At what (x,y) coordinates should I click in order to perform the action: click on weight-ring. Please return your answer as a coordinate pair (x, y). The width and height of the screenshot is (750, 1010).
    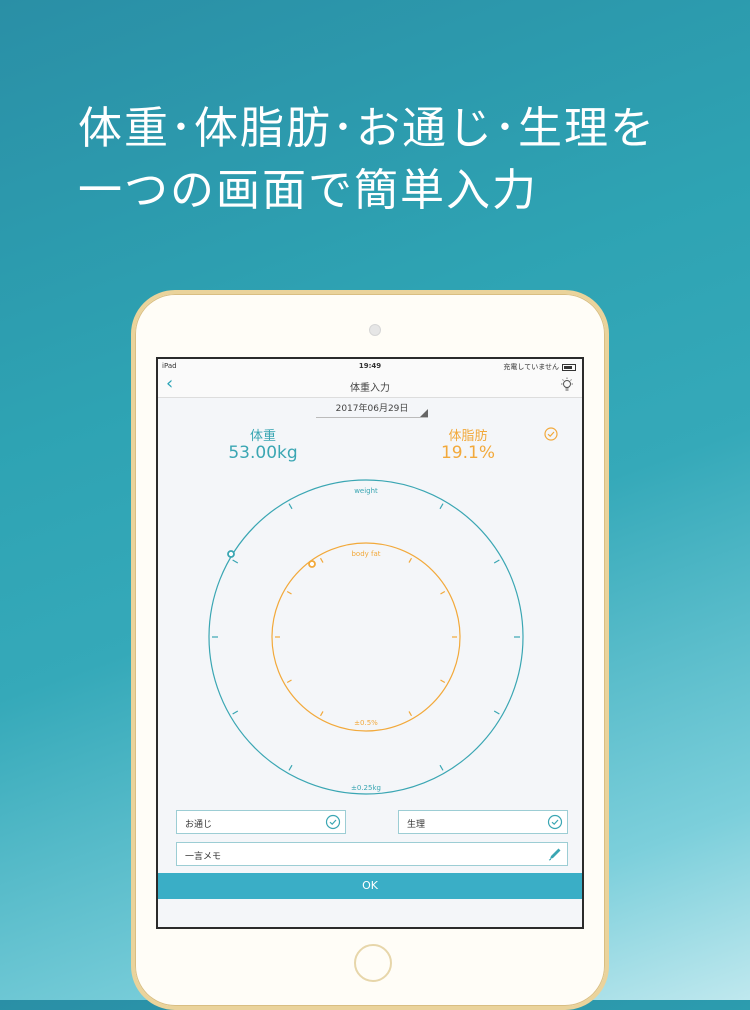
    Looking at the image, I should click on (366, 637).